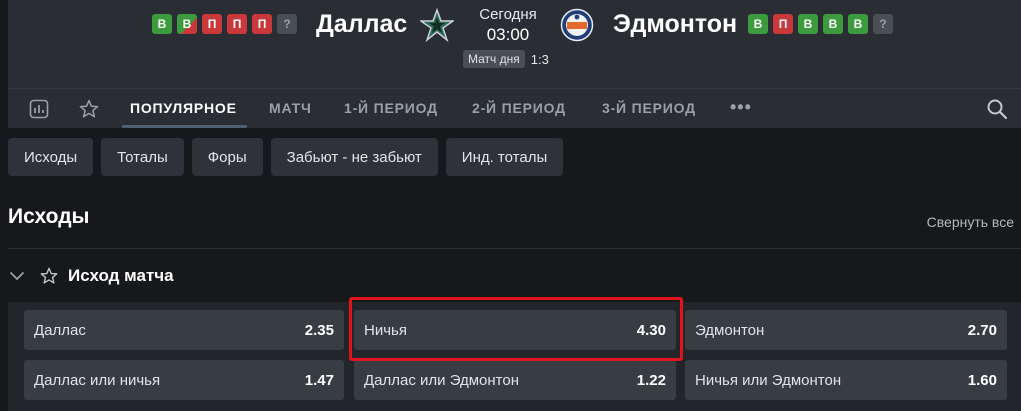 This screenshot has width=1021, height=411. I want to click on head-to-head-ratio: 1:3, so click(539, 59).